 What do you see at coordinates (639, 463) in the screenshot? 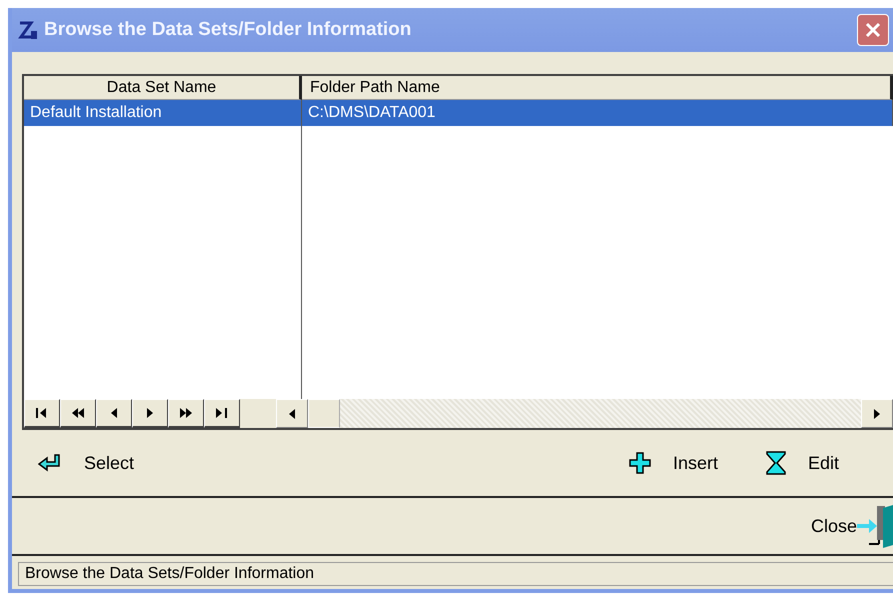
I see `plus-icon` at bounding box center [639, 463].